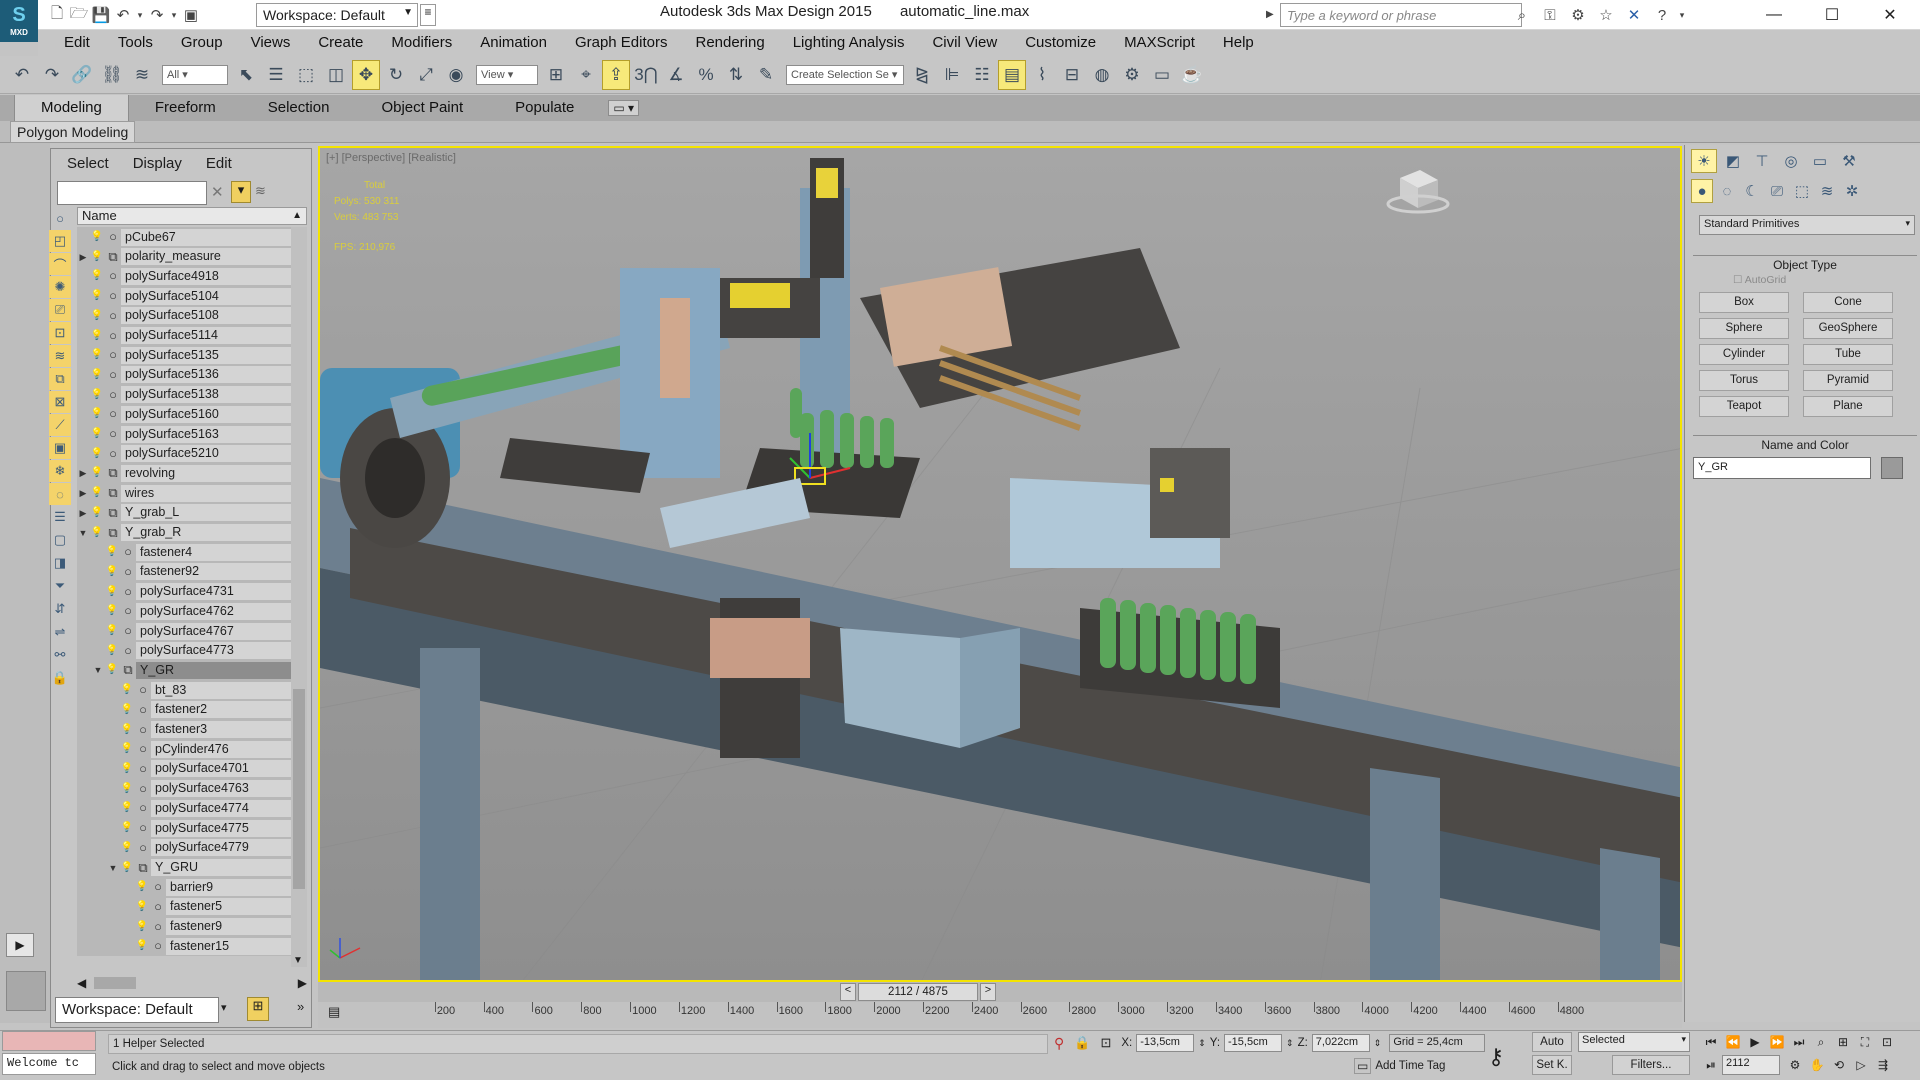 The height and width of the screenshot is (1080, 1920). I want to click on key-filter-dropdown: Selected ▾, so click(1634, 1042).